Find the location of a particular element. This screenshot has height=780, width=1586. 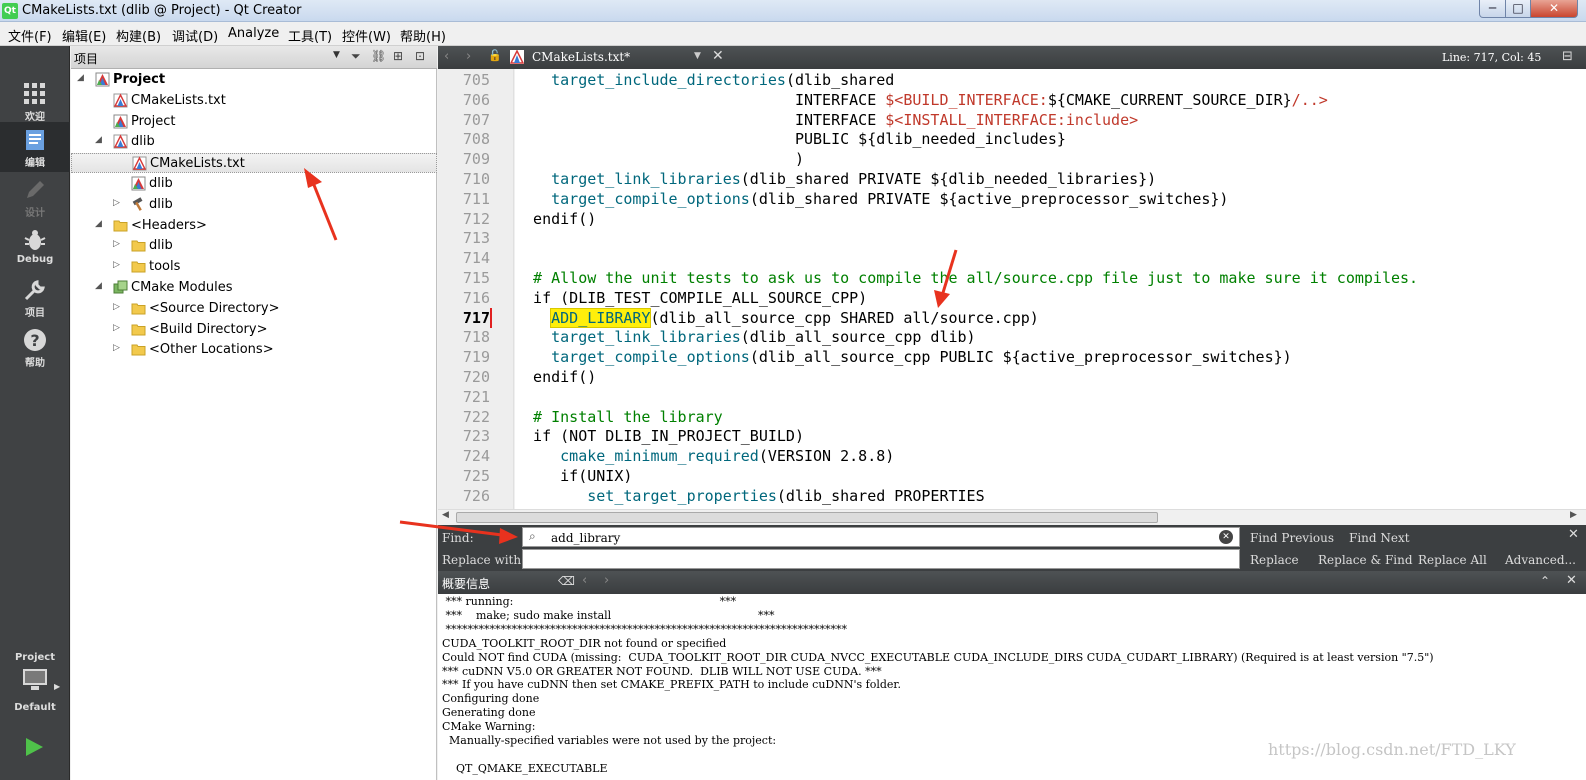

code-line: if (NOT DLIB_IN_PROJECT_BUILD) is located at coordinates (659, 437).